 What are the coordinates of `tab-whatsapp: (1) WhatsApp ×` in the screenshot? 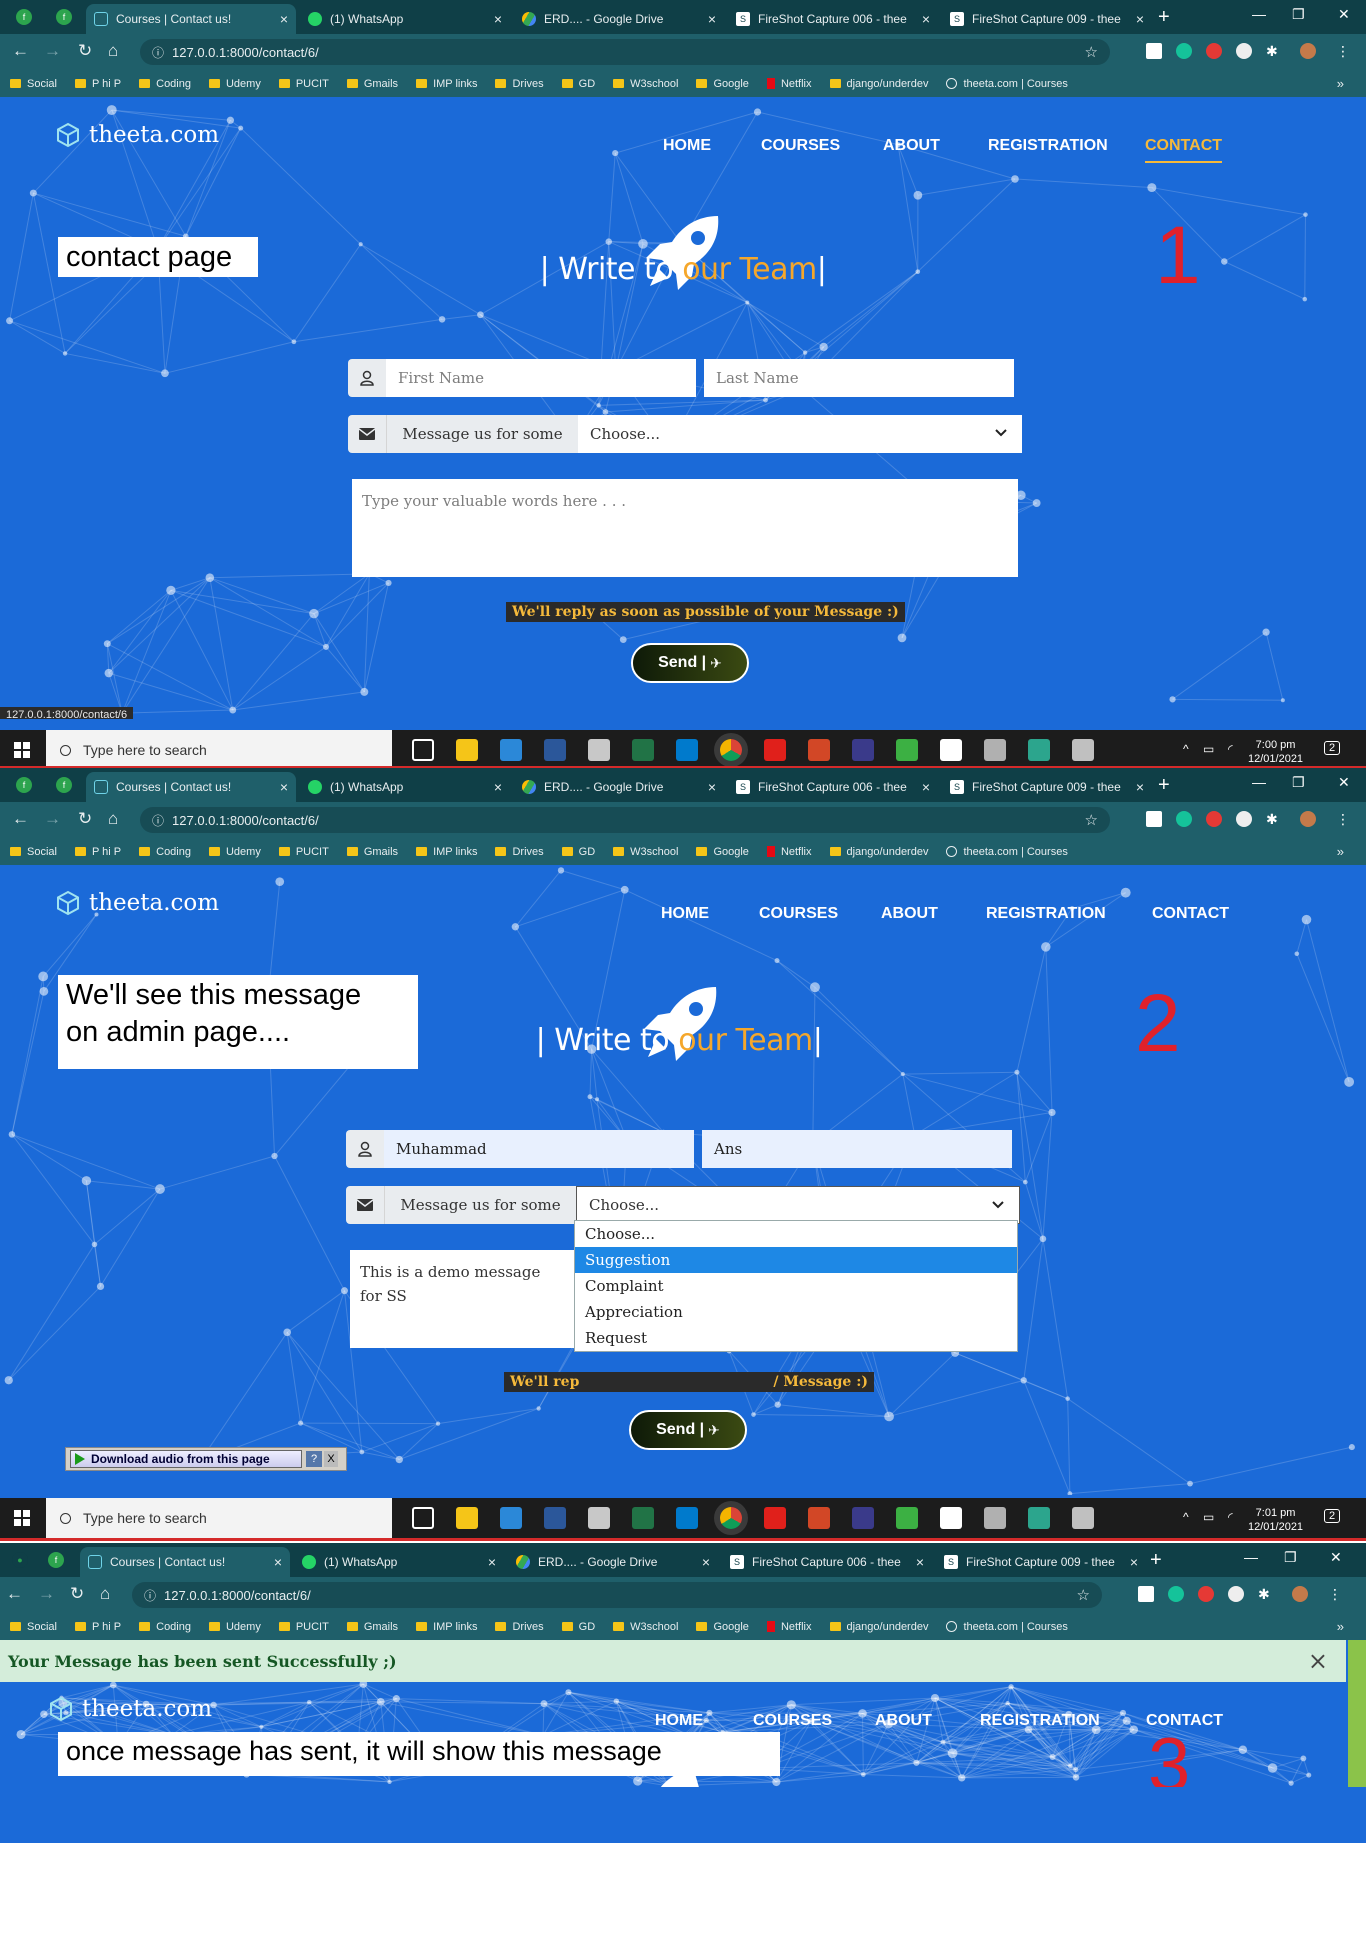 It's located at (399, 1562).